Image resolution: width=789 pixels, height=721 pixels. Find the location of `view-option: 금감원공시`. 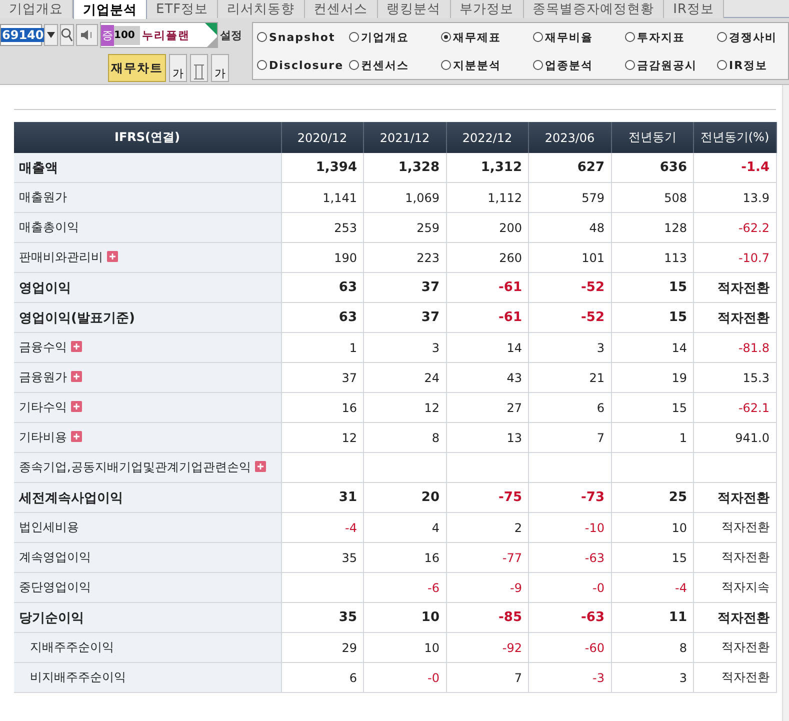

view-option: 금감원공시 is located at coordinates (671, 65).